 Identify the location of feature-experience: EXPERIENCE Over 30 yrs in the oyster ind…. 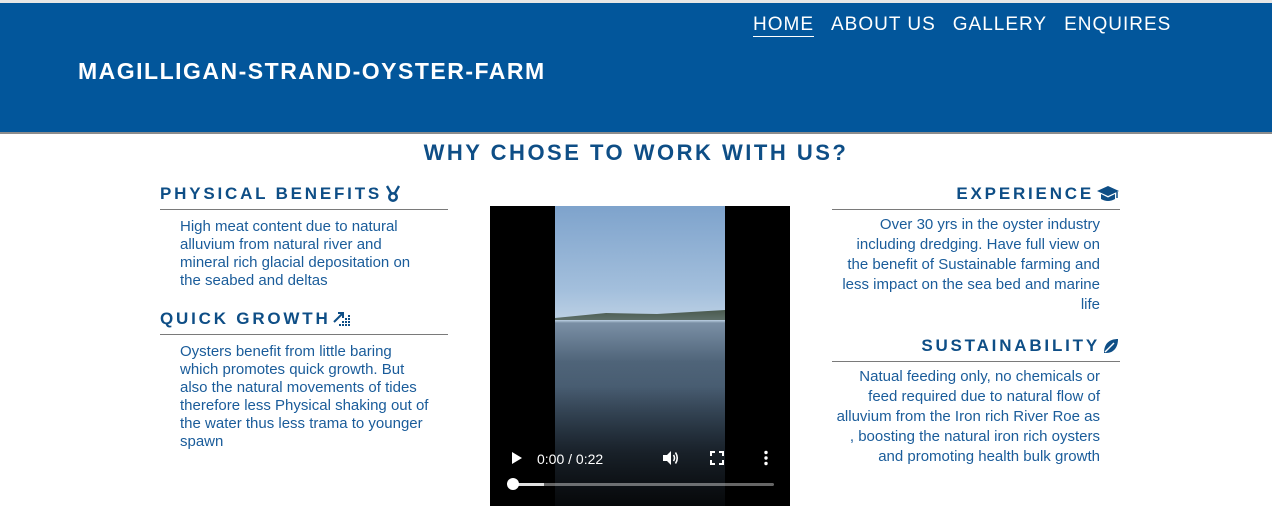
(976, 249).